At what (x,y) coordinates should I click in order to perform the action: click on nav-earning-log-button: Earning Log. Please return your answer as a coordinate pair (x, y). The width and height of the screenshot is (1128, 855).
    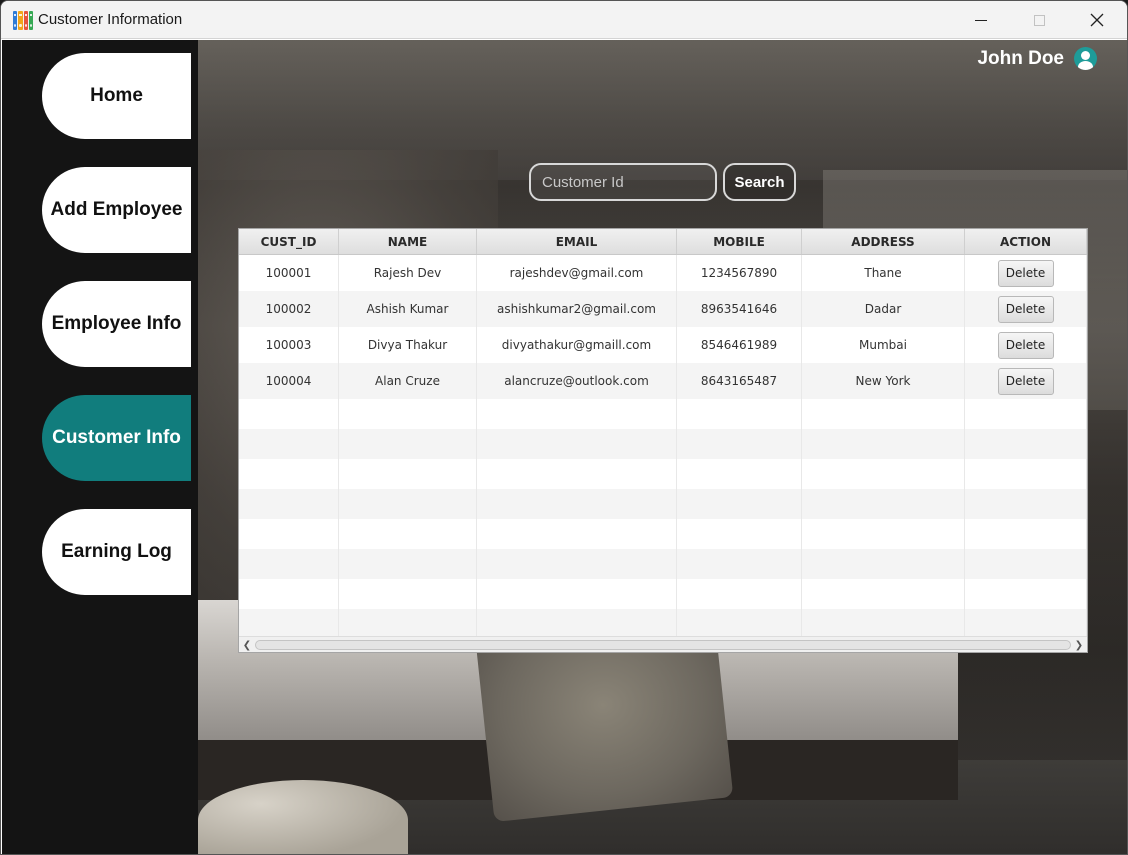
    Looking at the image, I should click on (116, 552).